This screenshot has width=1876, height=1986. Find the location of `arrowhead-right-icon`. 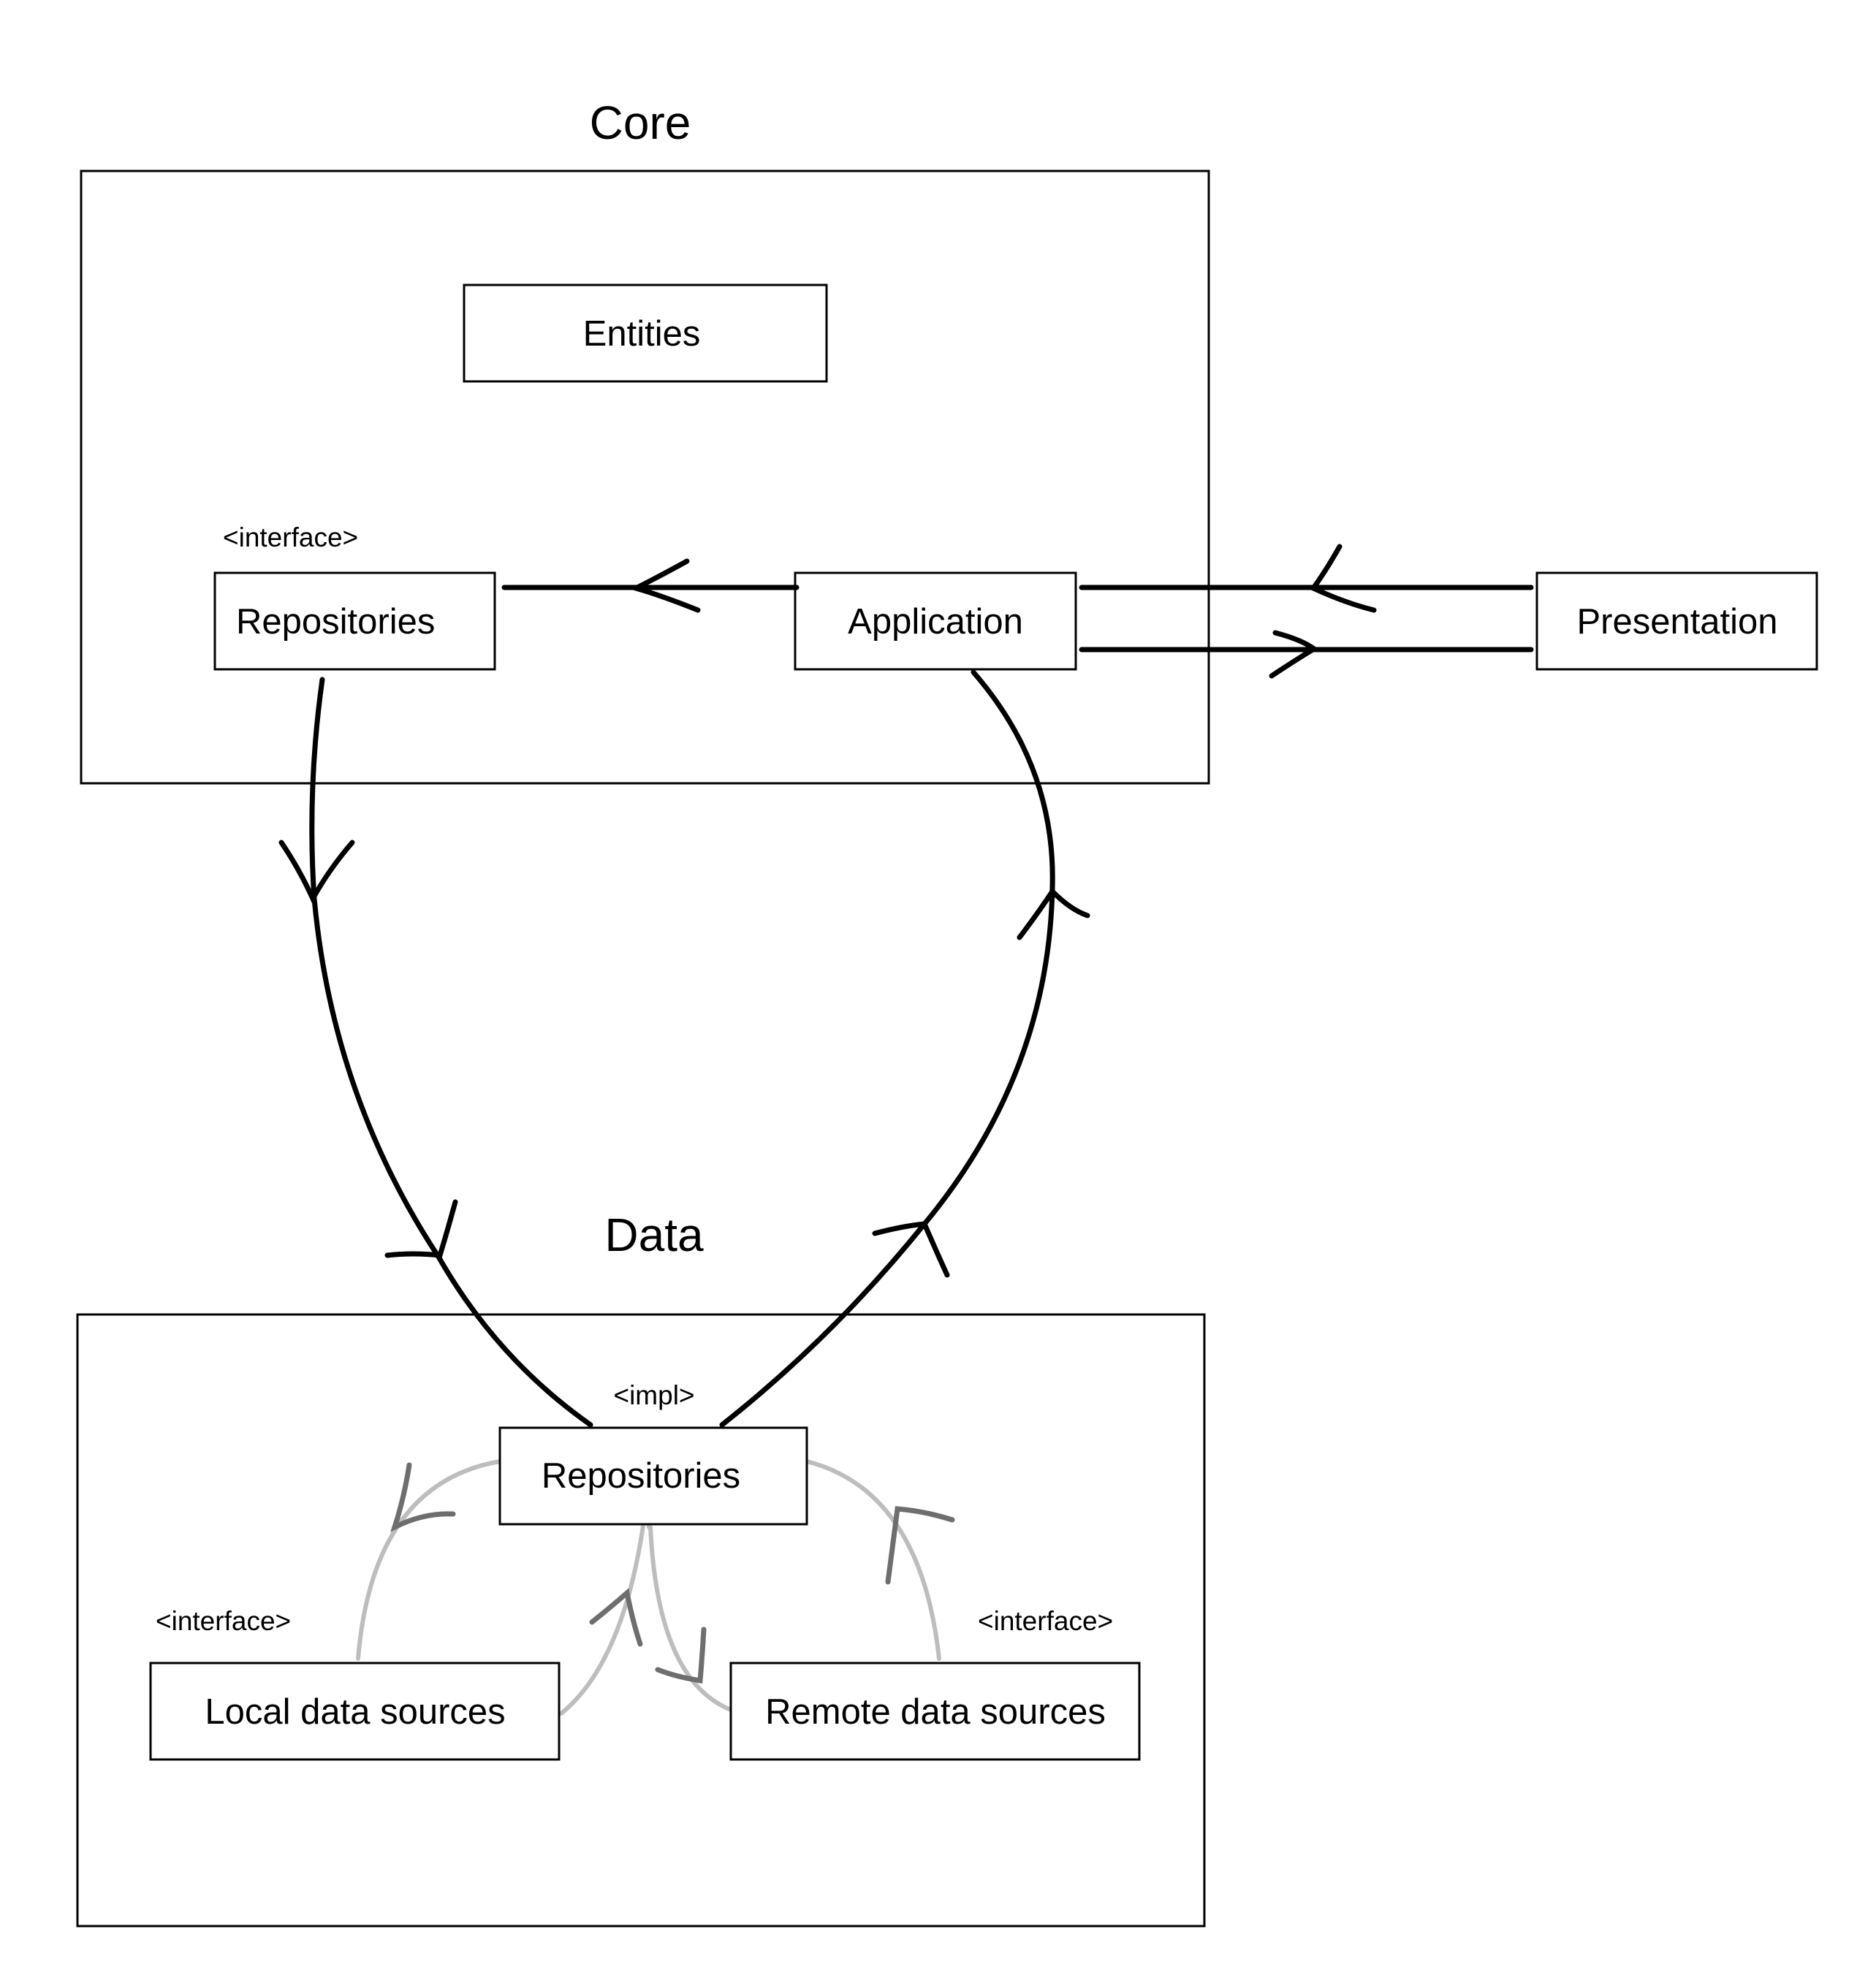

arrowhead-right-icon is located at coordinates (1294, 654).